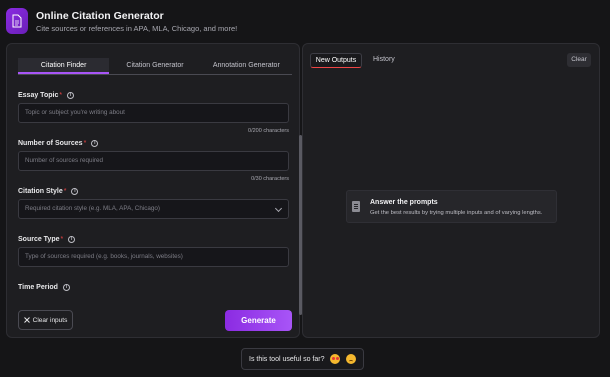  What do you see at coordinates (46, 95) in the screenshot?
I see `essay-topic-label: Essay Topic * i` at bounding box center [46, 95].